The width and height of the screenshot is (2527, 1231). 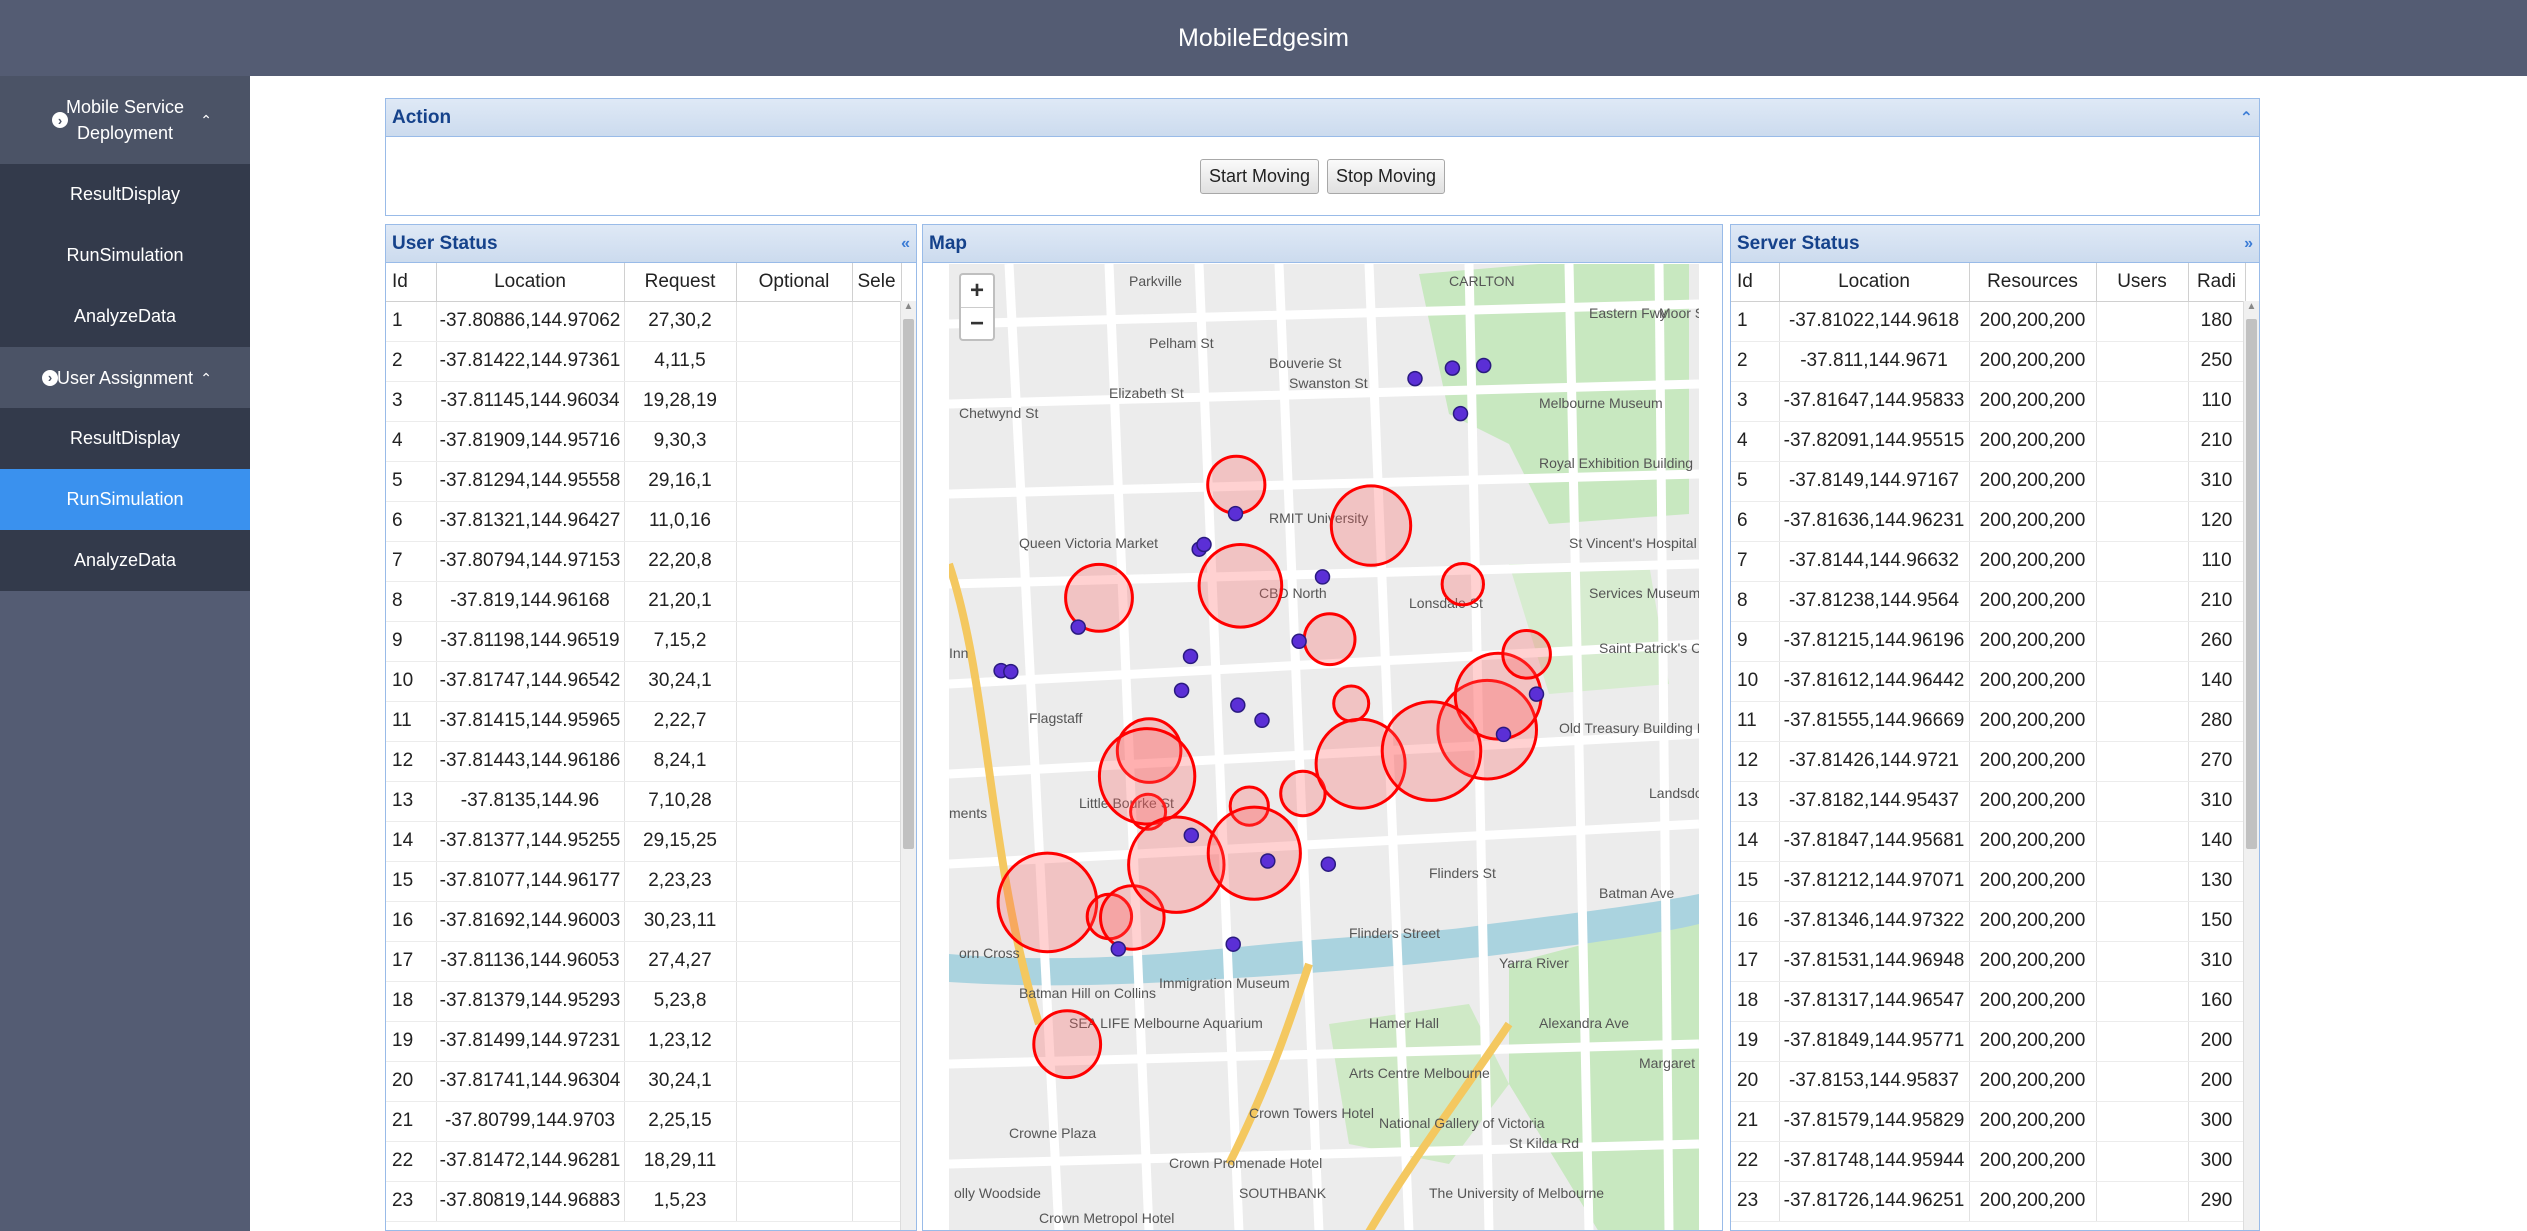 What do you see at coordinates (644, 441) in the screenshot?
I see `table-row: 4 -37.81909,144.95716 9,30,3` at bounding box center [644, 441].